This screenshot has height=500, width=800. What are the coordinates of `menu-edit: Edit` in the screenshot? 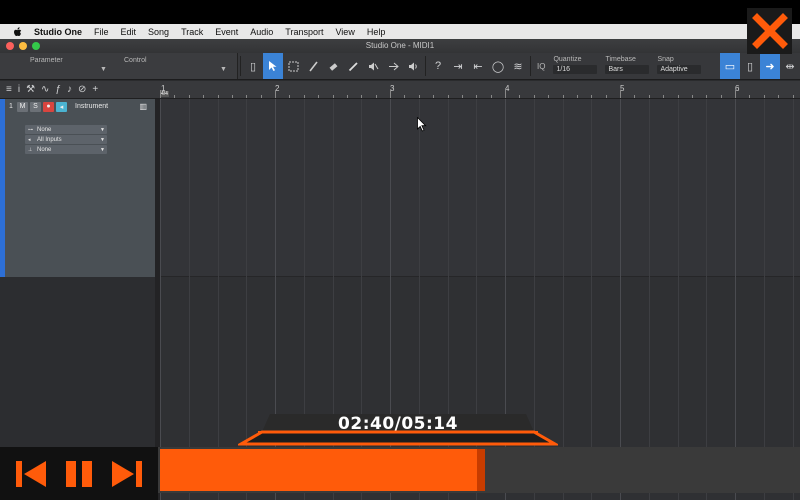 It's located at (129, 32).